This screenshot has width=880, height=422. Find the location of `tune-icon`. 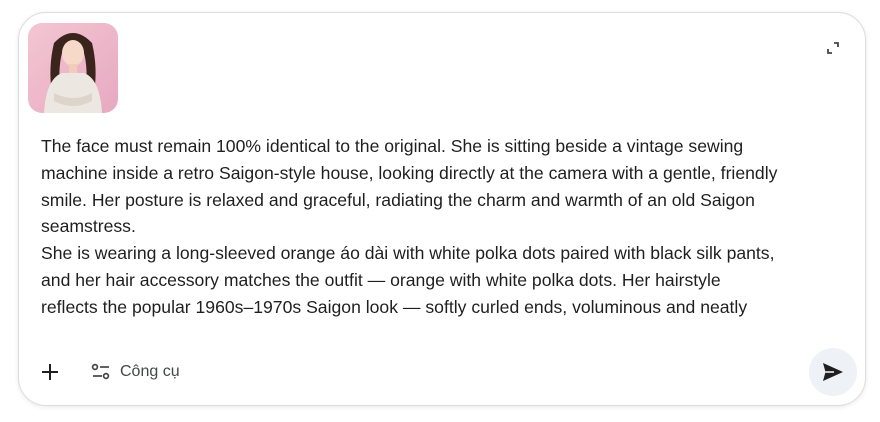

tune-icon is located at coordinates (100, 371).